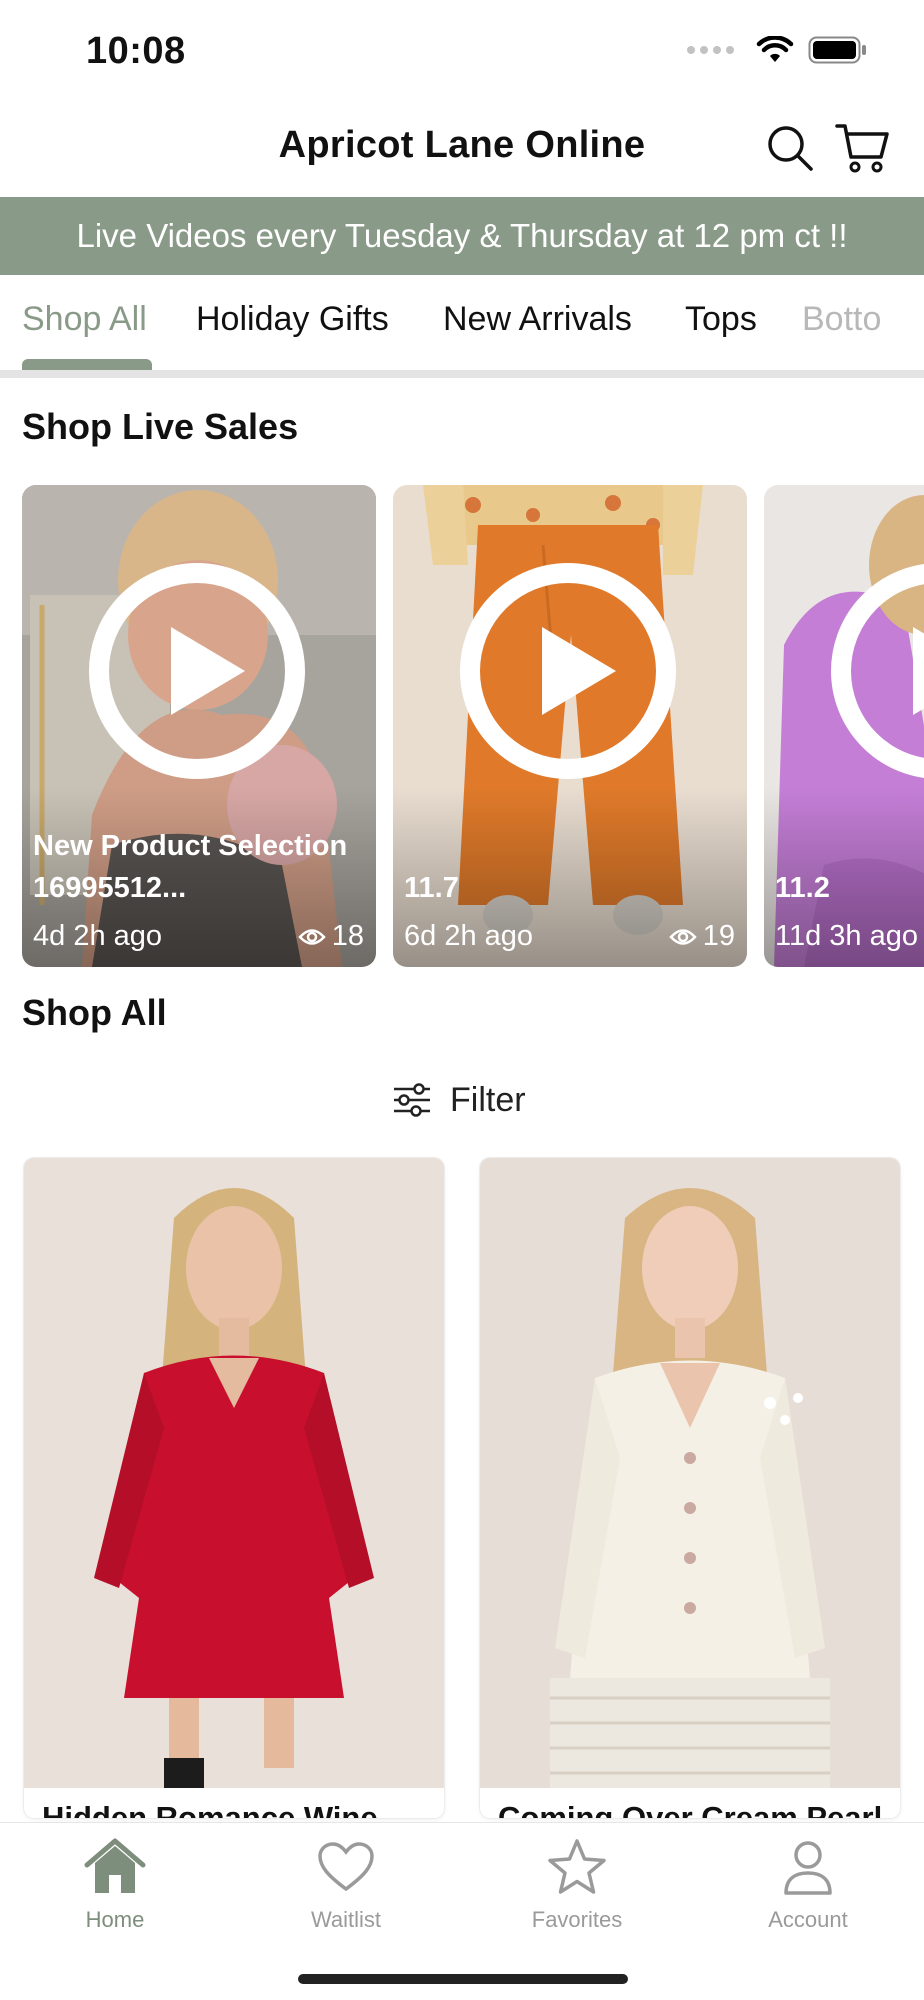  Describe the element at coordinates (136, 51) in the screenshot. I see `status-time: 10:08` at that location.